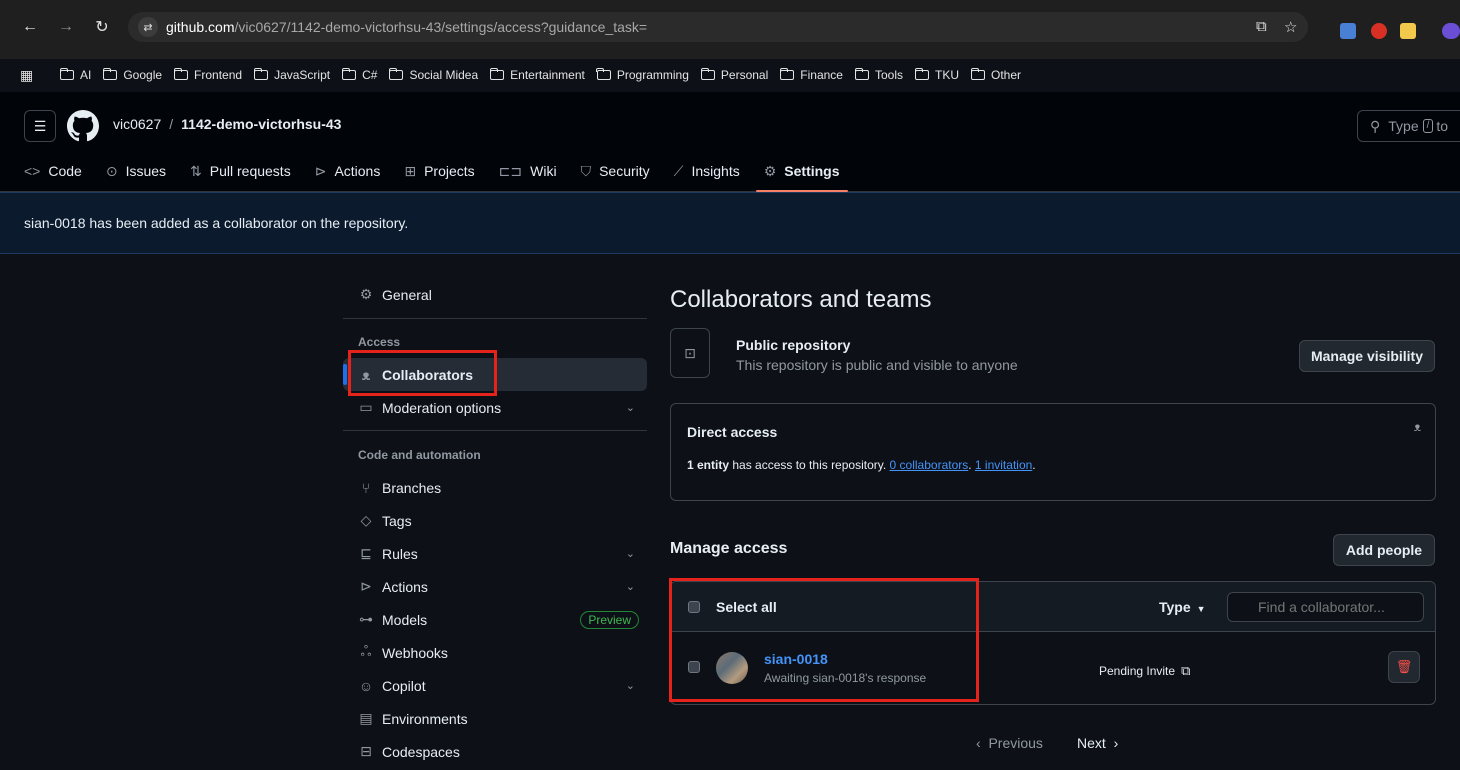 The width and height of the screenshot is (1460, 770). I want to click on sidebar-item-label: Branches, so click(412, 487).